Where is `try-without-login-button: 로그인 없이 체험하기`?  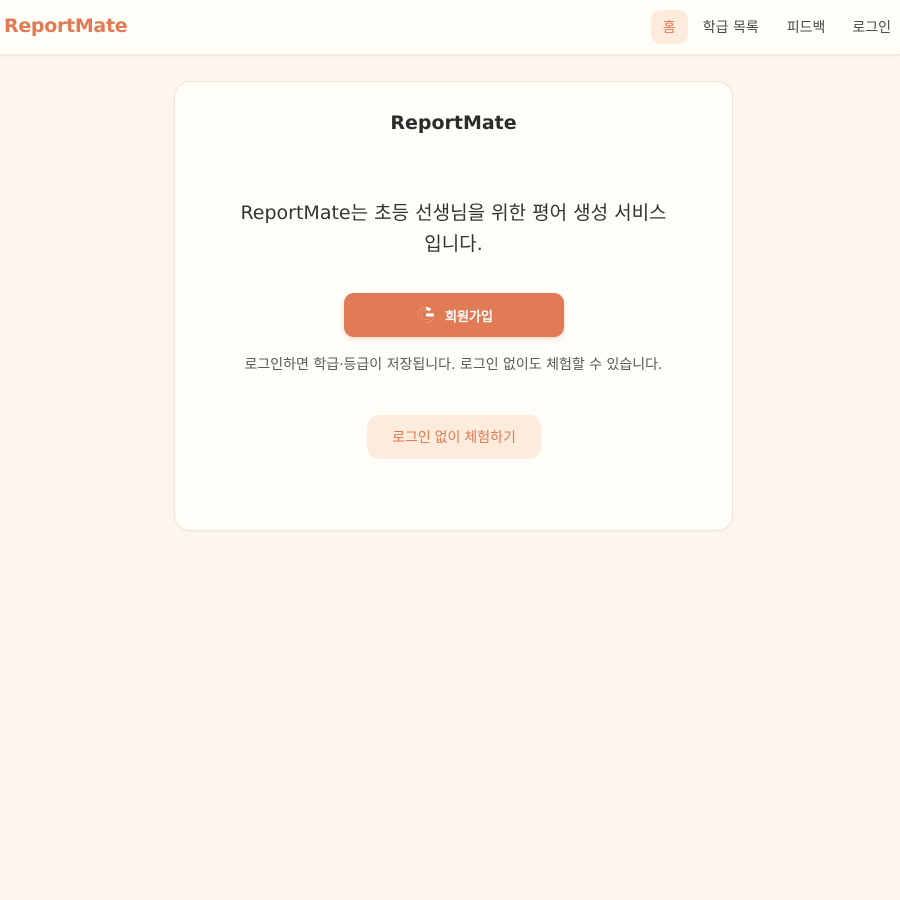
try-without-login-button: 로그인 없이 체험하기 is located at coordinates (454, 437).